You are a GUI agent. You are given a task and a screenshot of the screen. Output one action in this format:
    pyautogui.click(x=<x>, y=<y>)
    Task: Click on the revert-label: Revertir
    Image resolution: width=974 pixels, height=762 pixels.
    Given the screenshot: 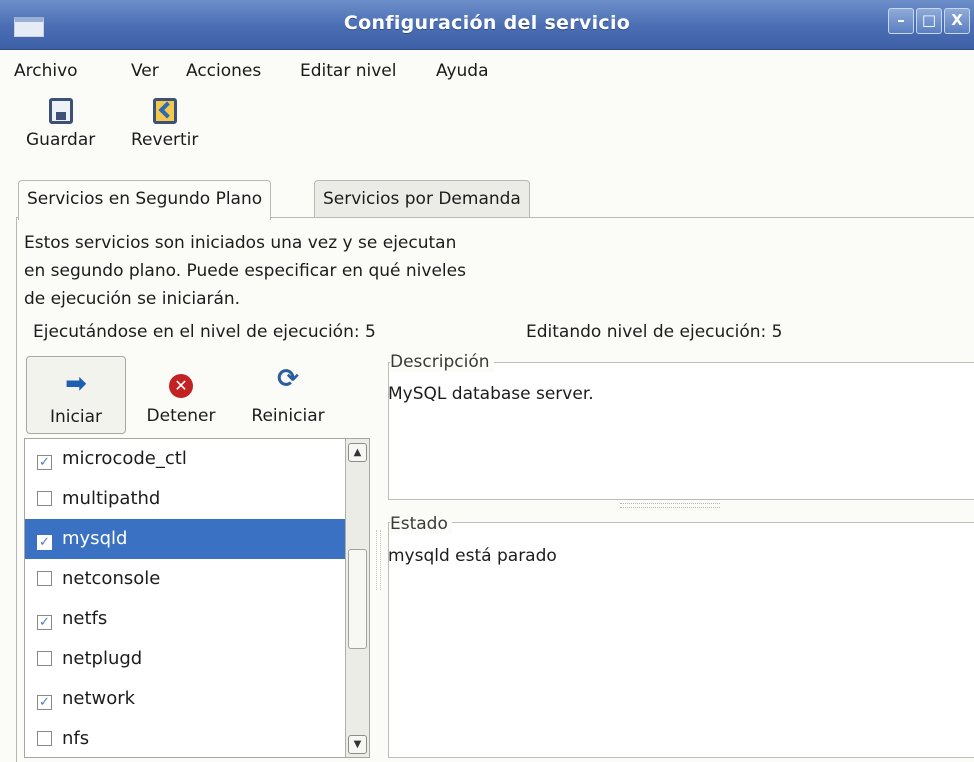 What is the action you would take?
    pyautogui.click(x=165, y=140)
    